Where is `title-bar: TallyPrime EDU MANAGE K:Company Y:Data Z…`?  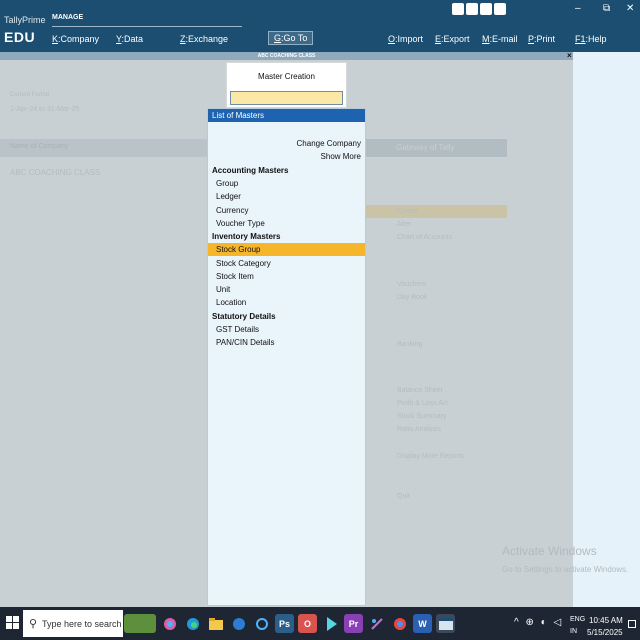 title-bar: TallyPrime EDU MANAGE K:Company Y:Data Z… is located at coordinates (320, 26).